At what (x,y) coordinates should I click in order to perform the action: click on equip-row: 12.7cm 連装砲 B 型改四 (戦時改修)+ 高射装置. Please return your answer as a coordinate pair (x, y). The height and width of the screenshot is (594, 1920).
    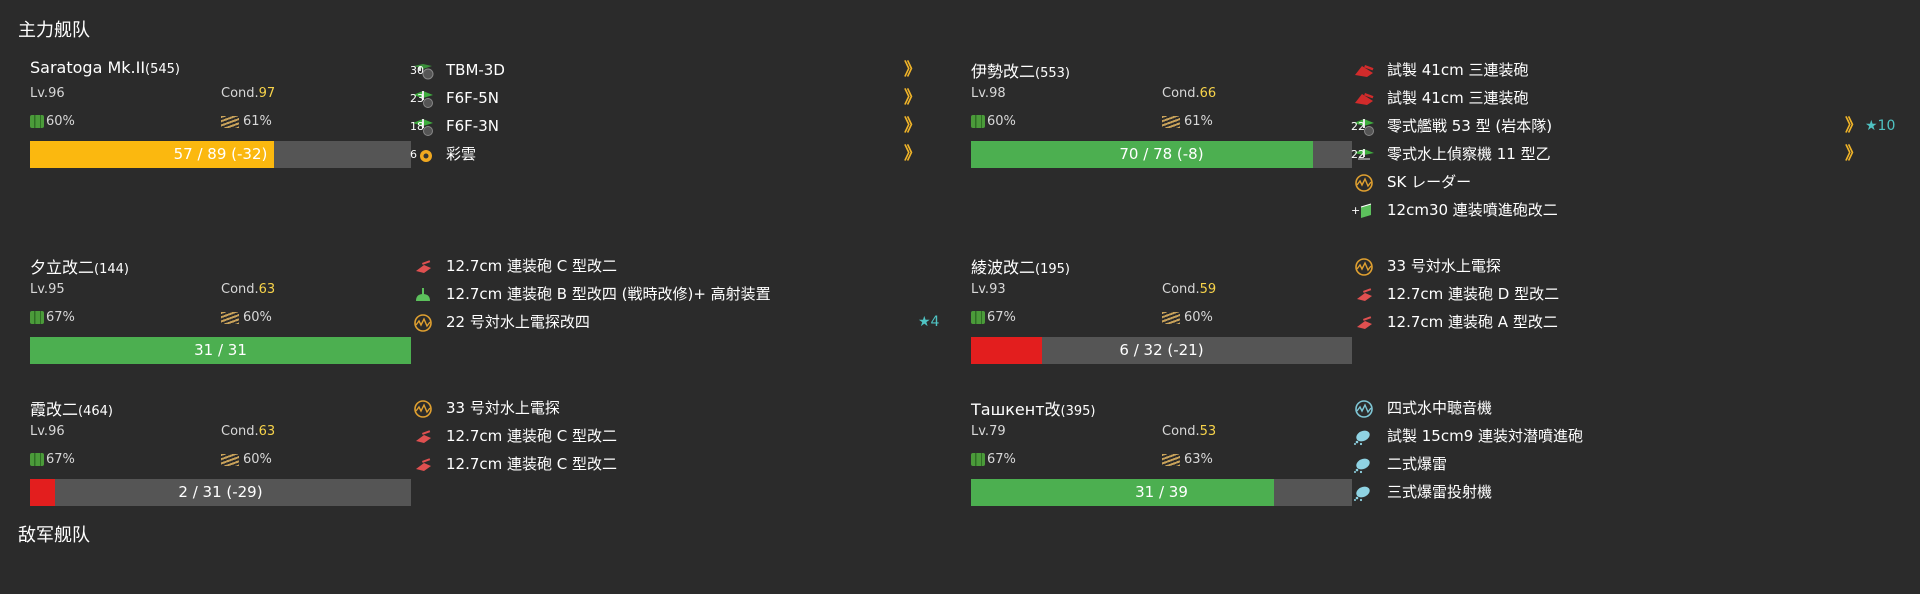
    Looking at the image, I should click on (672, 294).